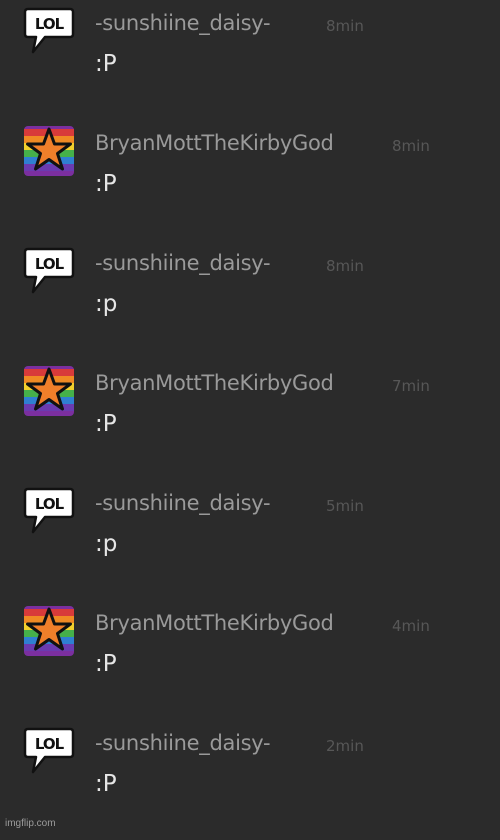 This screenshot has height=840, width=500. I want to click on comment-timestamp: 2min, so click(345, 746).